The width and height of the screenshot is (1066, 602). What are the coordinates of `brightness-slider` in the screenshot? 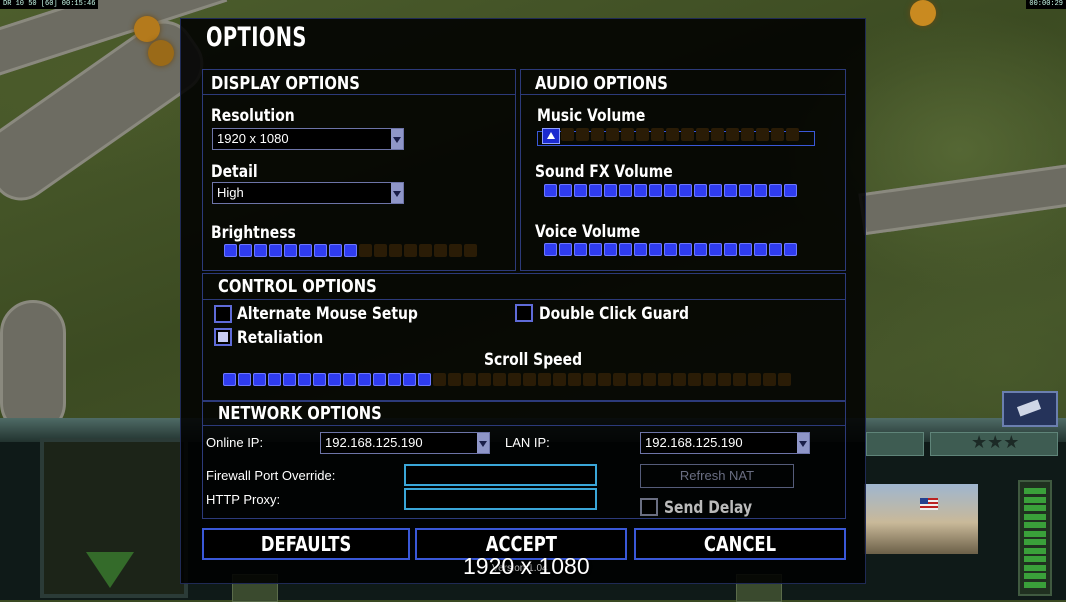 It's located at (350, 250).